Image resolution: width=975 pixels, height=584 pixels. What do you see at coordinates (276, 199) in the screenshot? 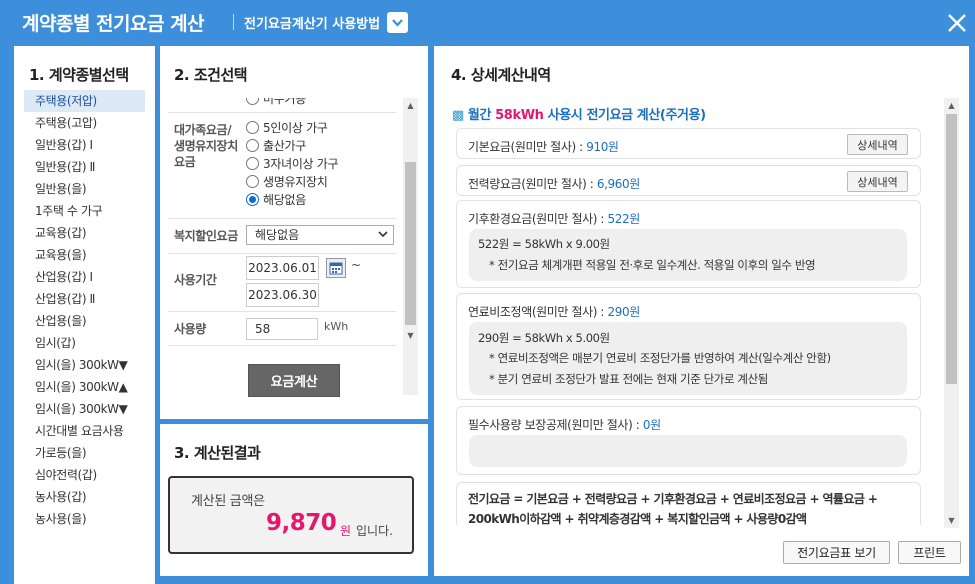
I see `discount-option: 해당없음` at bounding box center [276, 199].